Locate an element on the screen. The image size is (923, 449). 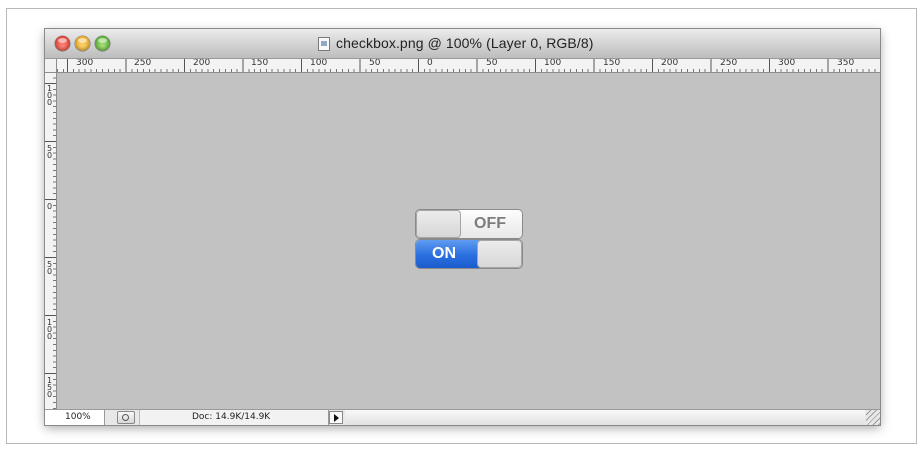
status-menu-arrow-icon is located at coordinates (336, 417).